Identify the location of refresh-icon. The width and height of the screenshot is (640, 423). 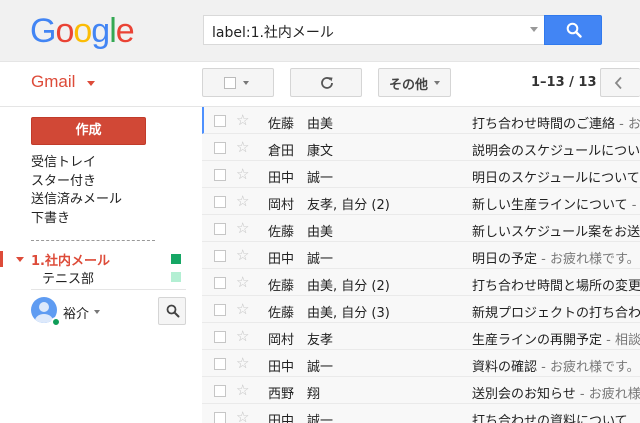
(327, 83).